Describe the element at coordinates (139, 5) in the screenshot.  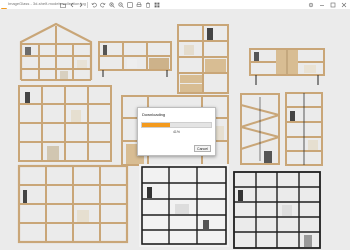
I see `print-icon` at that location.